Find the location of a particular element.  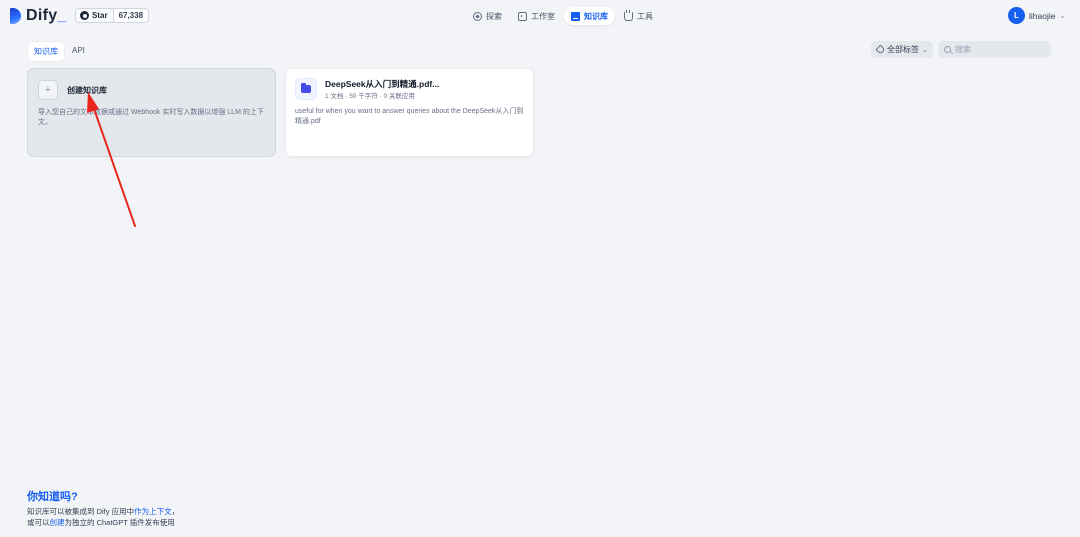

tag-filter-dropdown: 全部标签 ⌄ is located at coordinates (902, 49).